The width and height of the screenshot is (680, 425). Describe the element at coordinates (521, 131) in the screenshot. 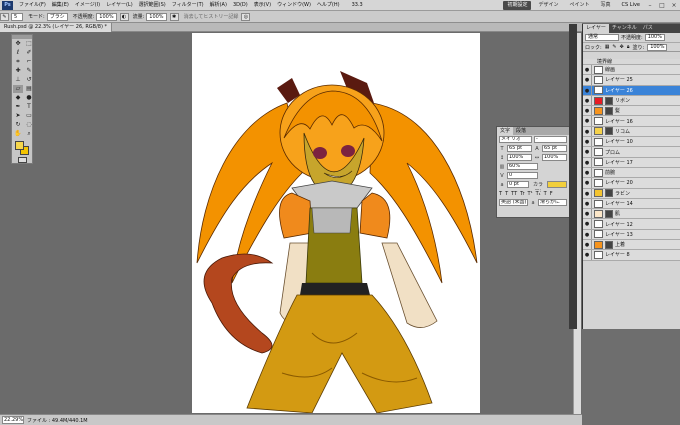

I see `tab-paragraph: 段落` at that location.